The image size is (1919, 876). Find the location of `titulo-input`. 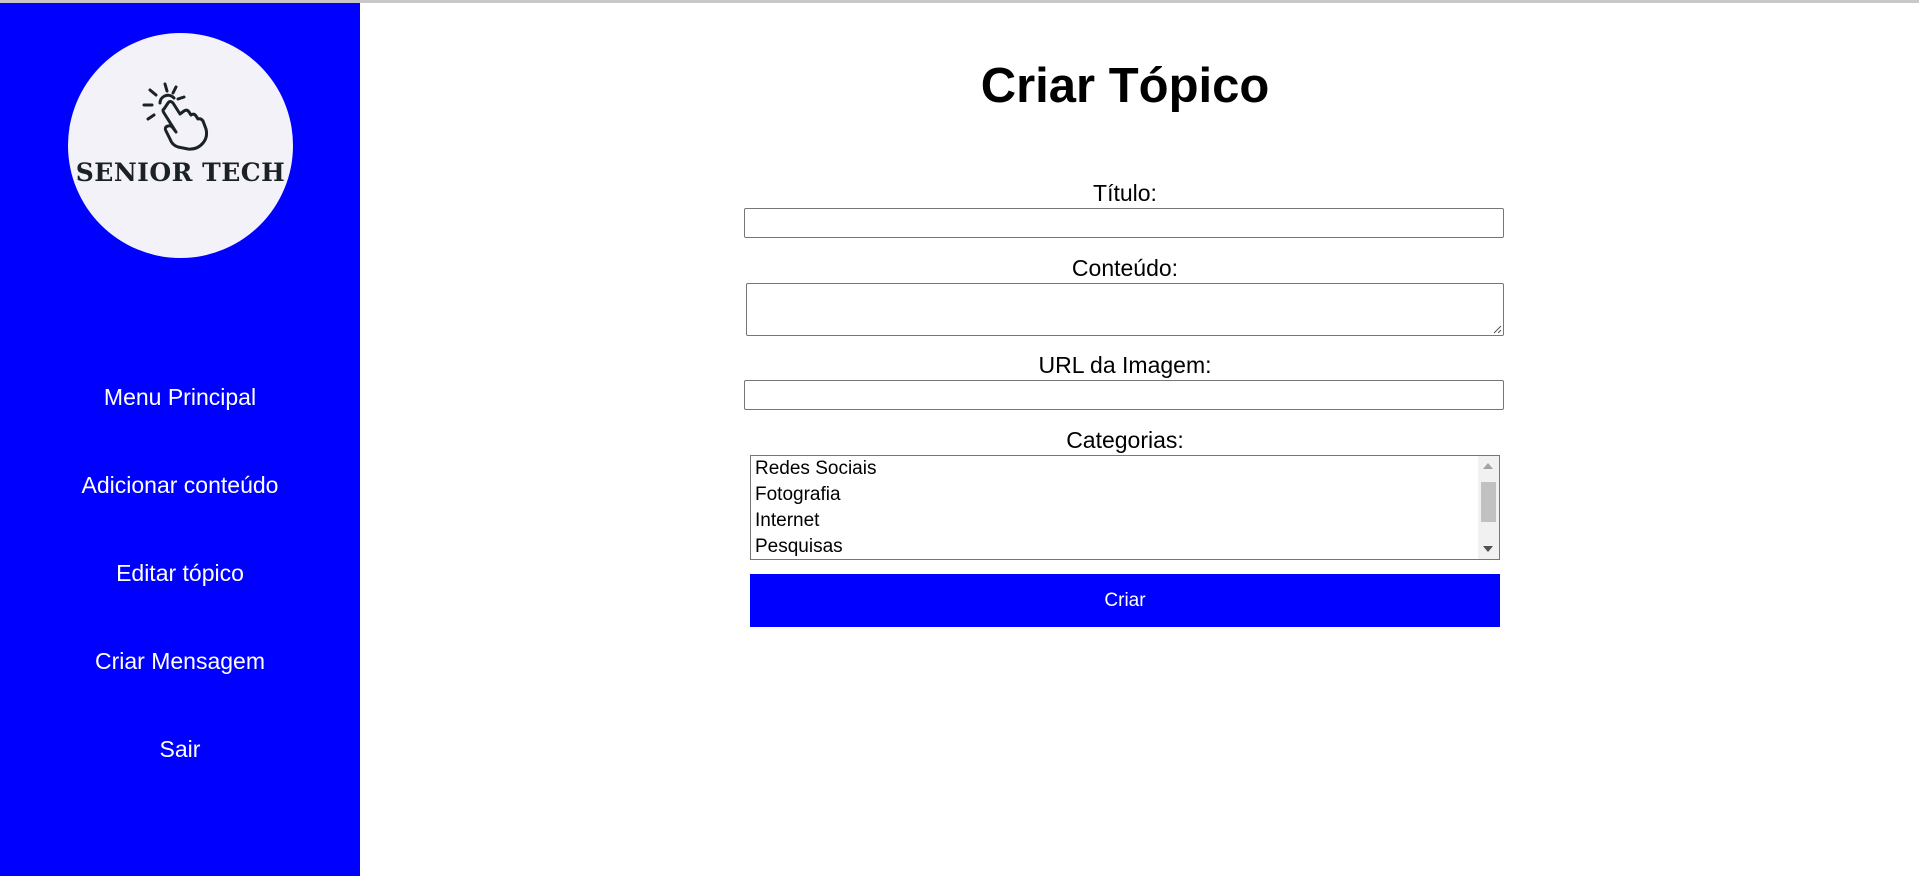

titulo-input is located at coordinates (1124, 223).